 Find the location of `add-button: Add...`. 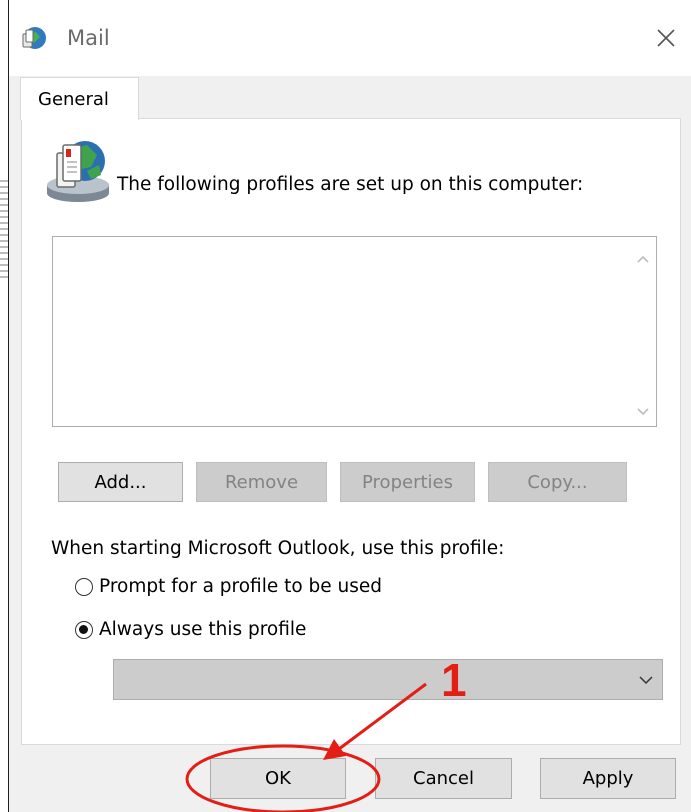

add-button: Add... is located at coordinates (120, 482).